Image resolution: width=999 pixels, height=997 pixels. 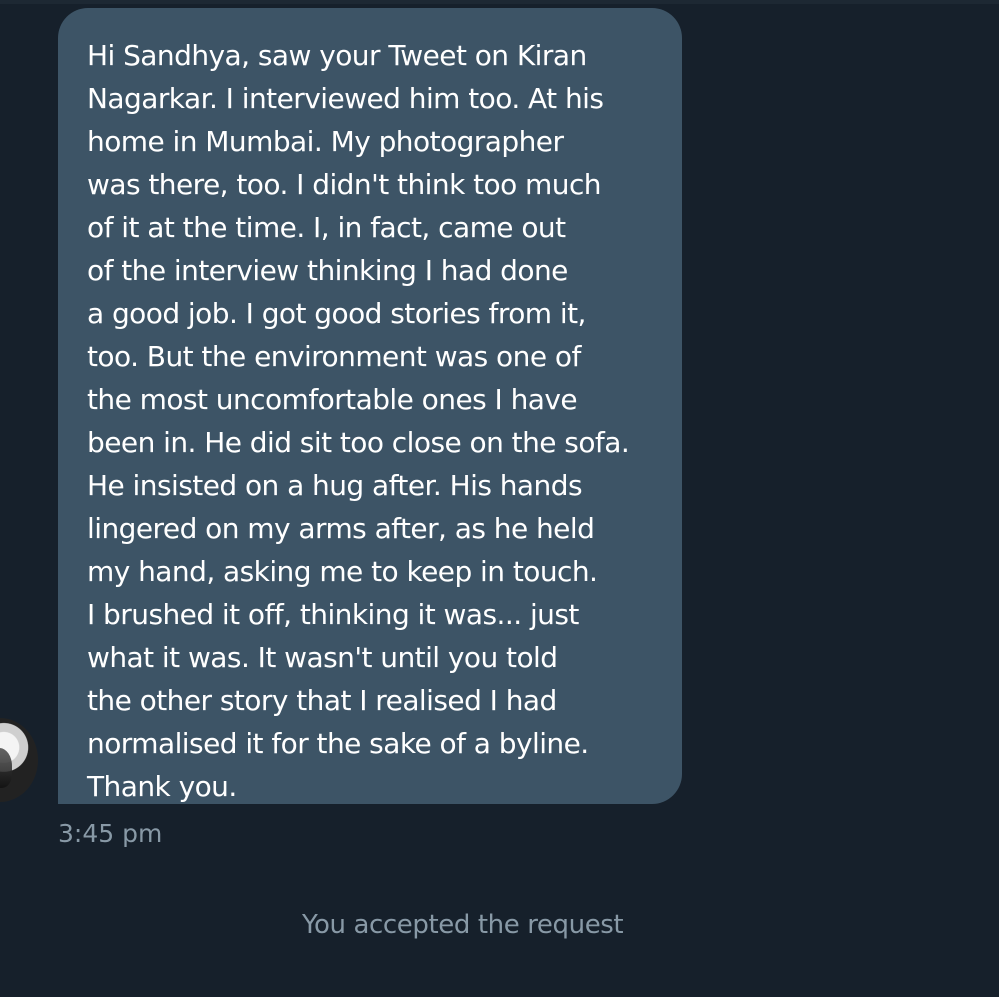 What do you see at coordinates (337, 55) in the screenshot?
I see `message-line-1: Hi Sandhya, saw your Tweet on Kiran` at bounding box center [337, 55].